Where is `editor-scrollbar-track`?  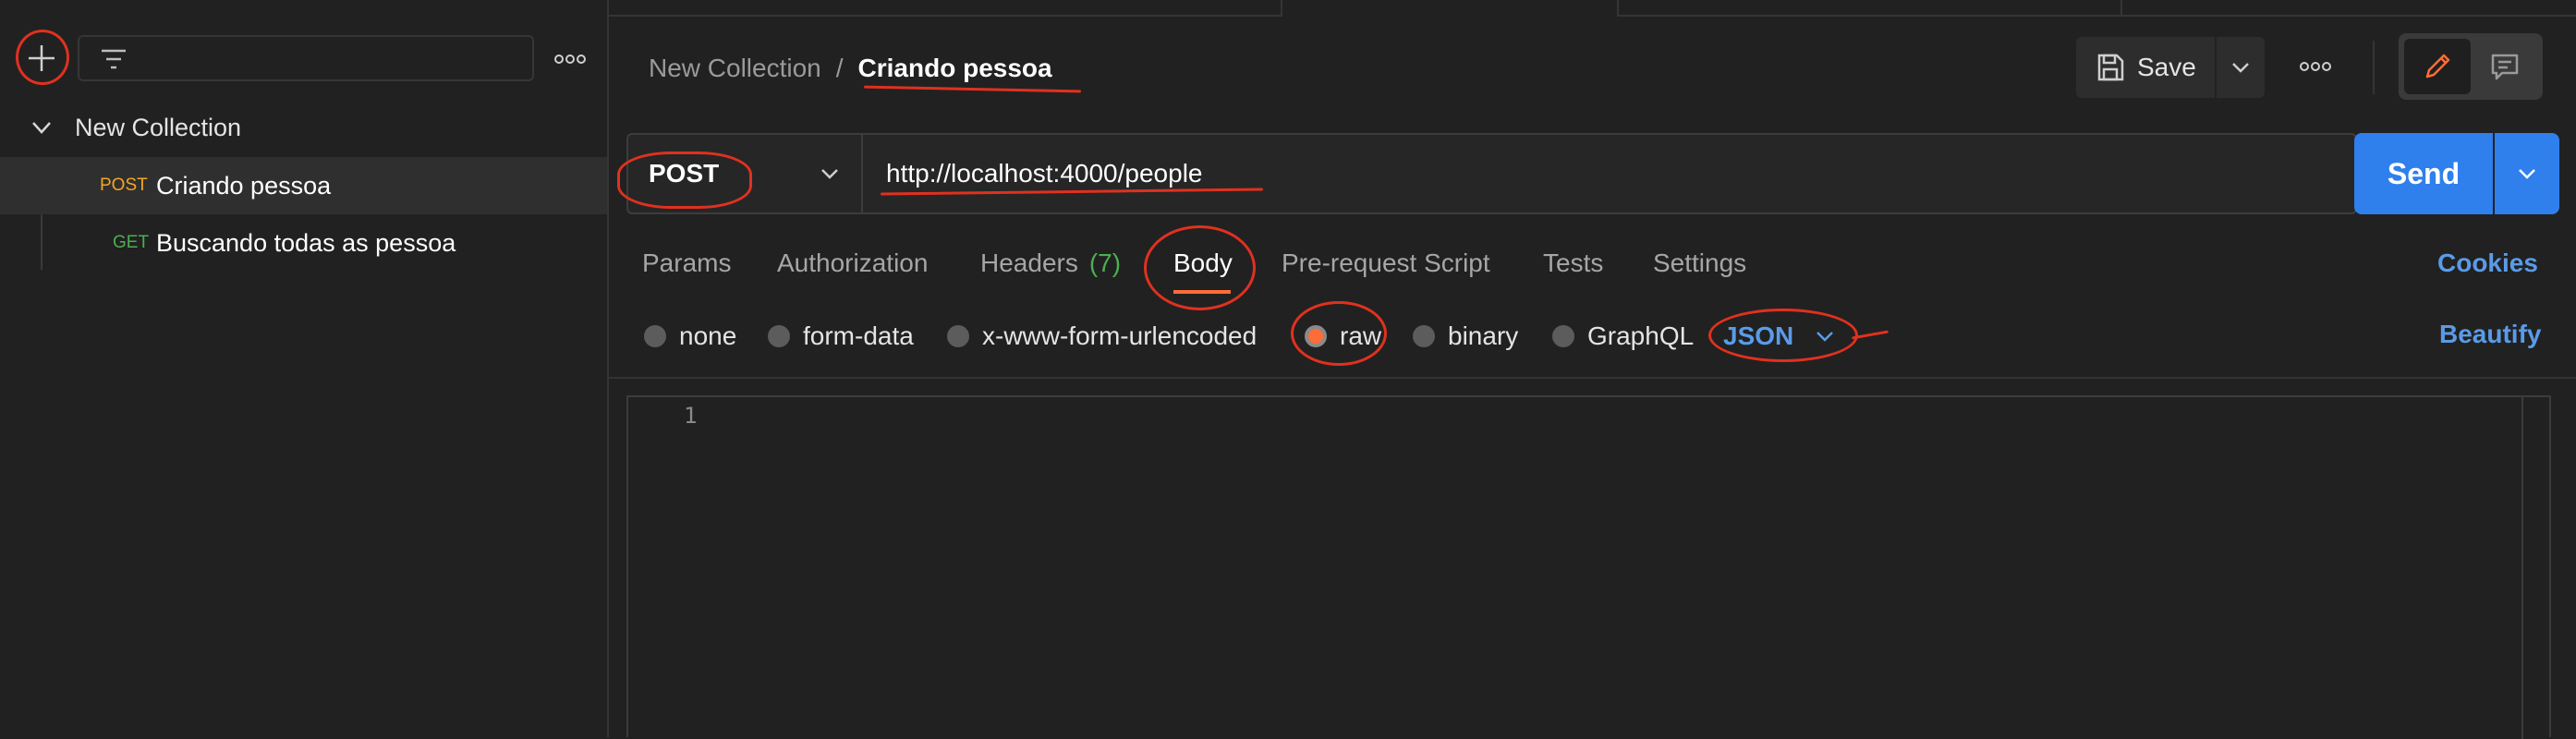 editor-scrollbar-track is located at coordinates (2522, 568).